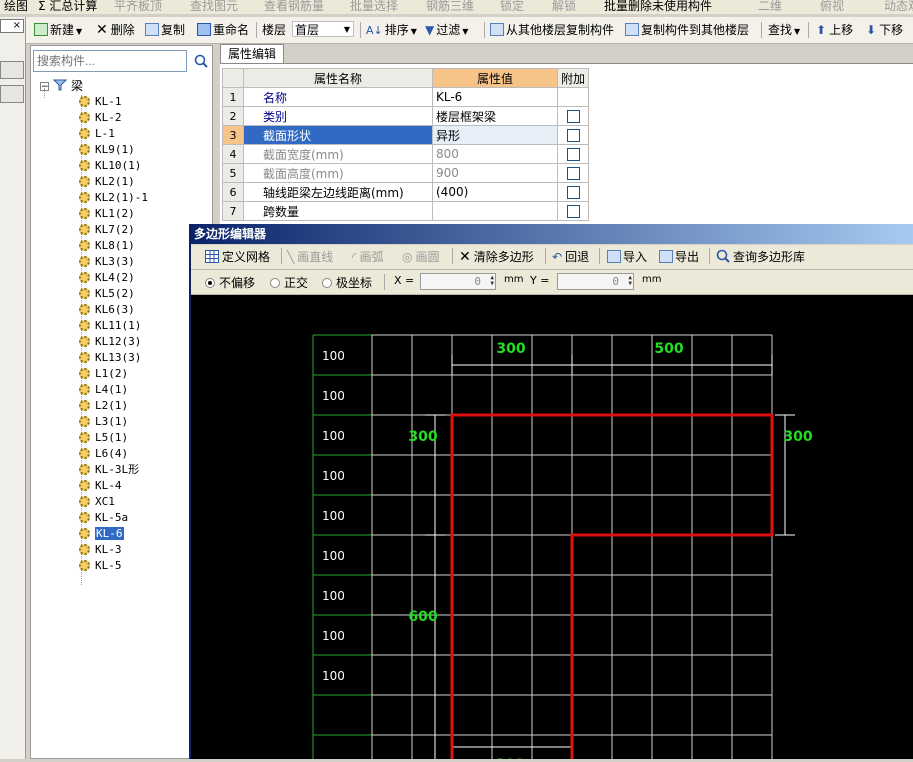 This screenshot has height=762, width=913. I want to click on no-offset-radio: 不偏移, so click(230, 282).